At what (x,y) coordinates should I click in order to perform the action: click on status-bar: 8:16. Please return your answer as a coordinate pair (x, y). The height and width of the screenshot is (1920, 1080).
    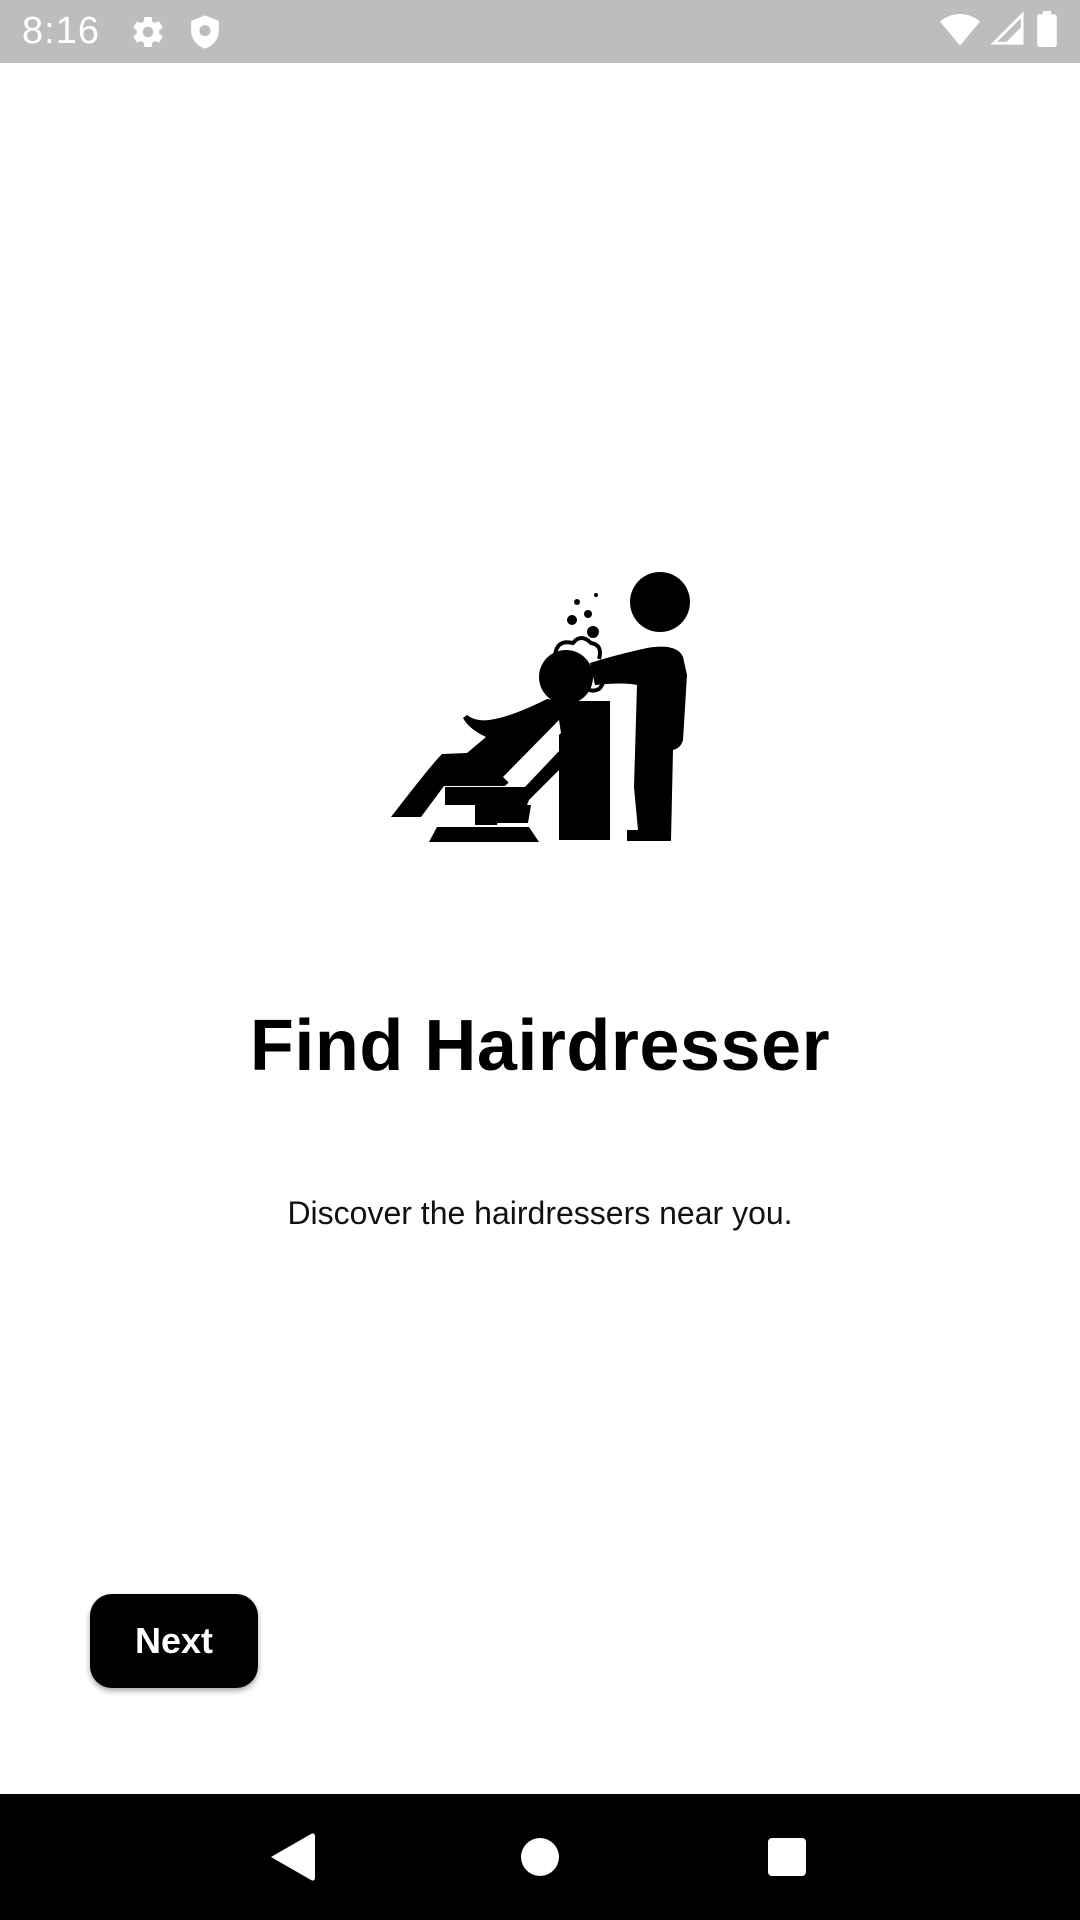
    Looking at the image, I should click on (540, 31).